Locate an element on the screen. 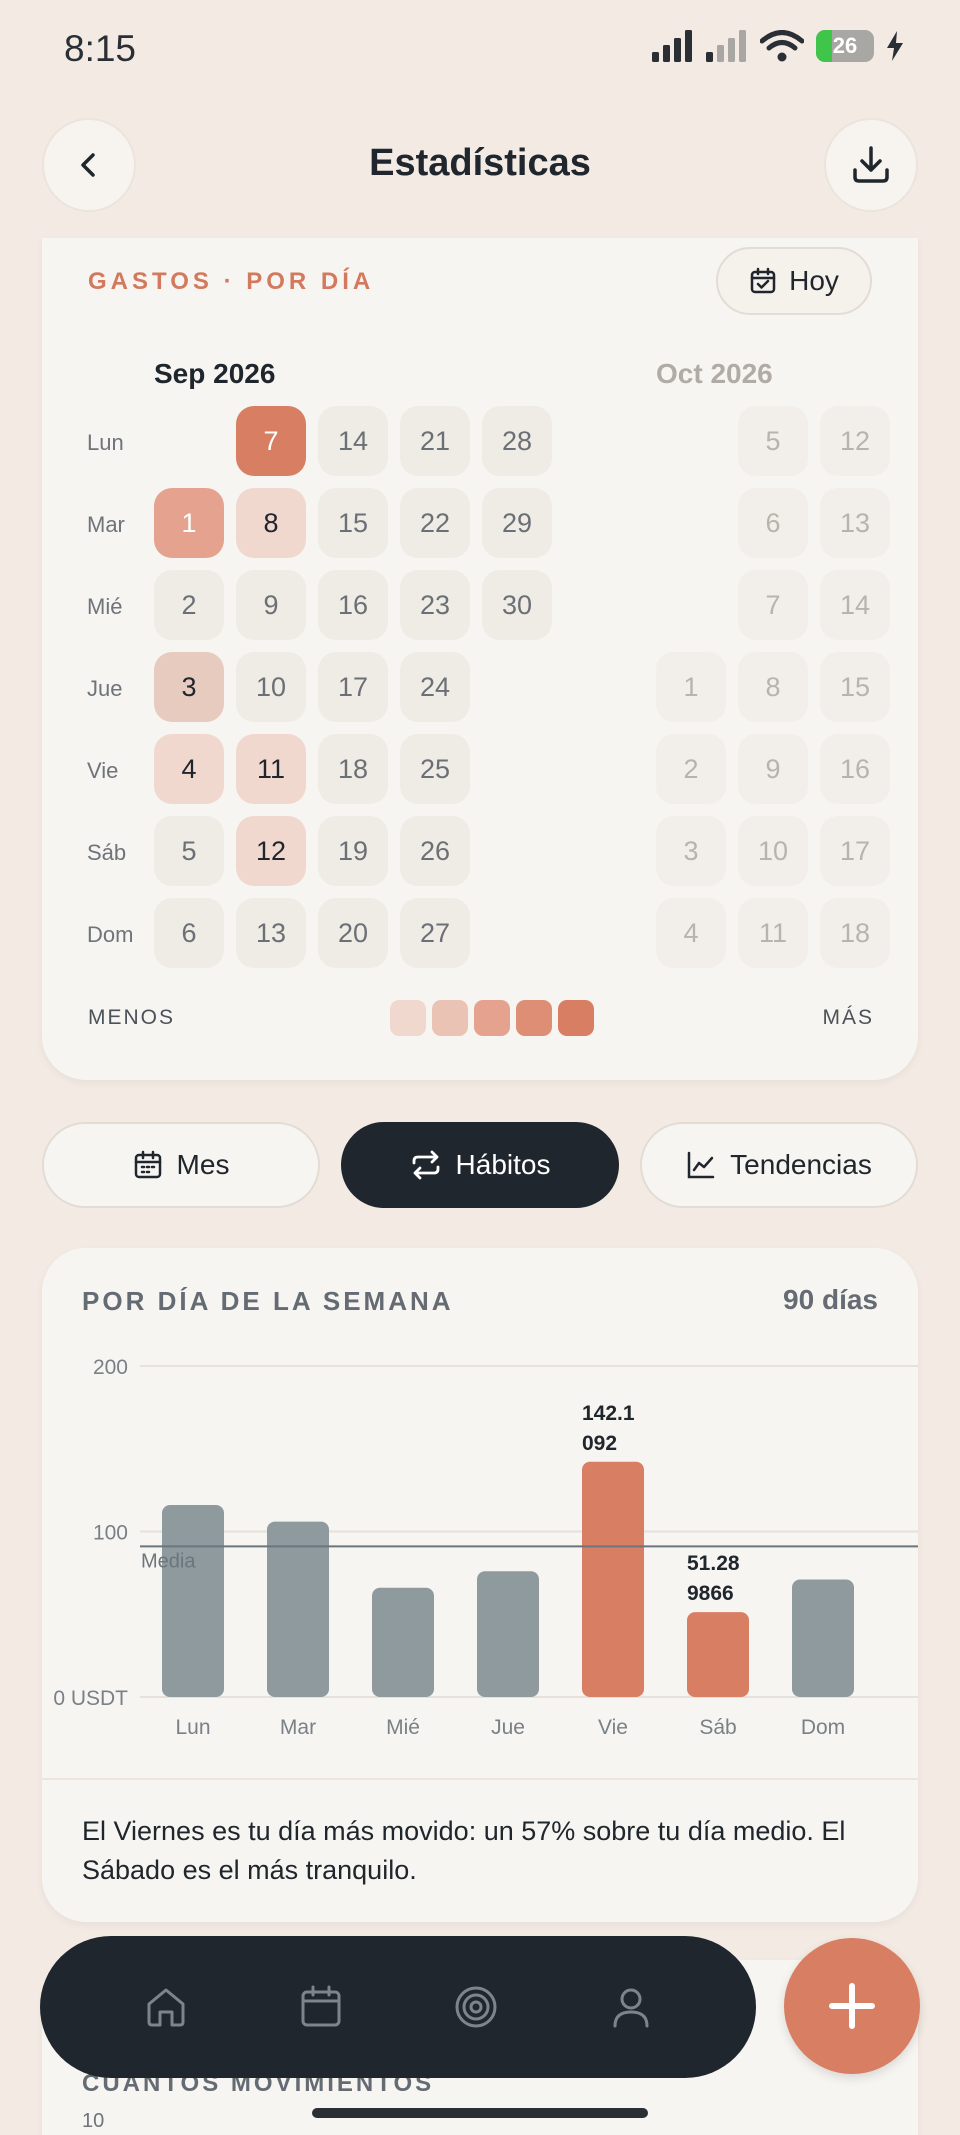 Image resolution: width=960 pixels, height=2135 pixels. line-chart-icon is located at coordinates (701, 1165).